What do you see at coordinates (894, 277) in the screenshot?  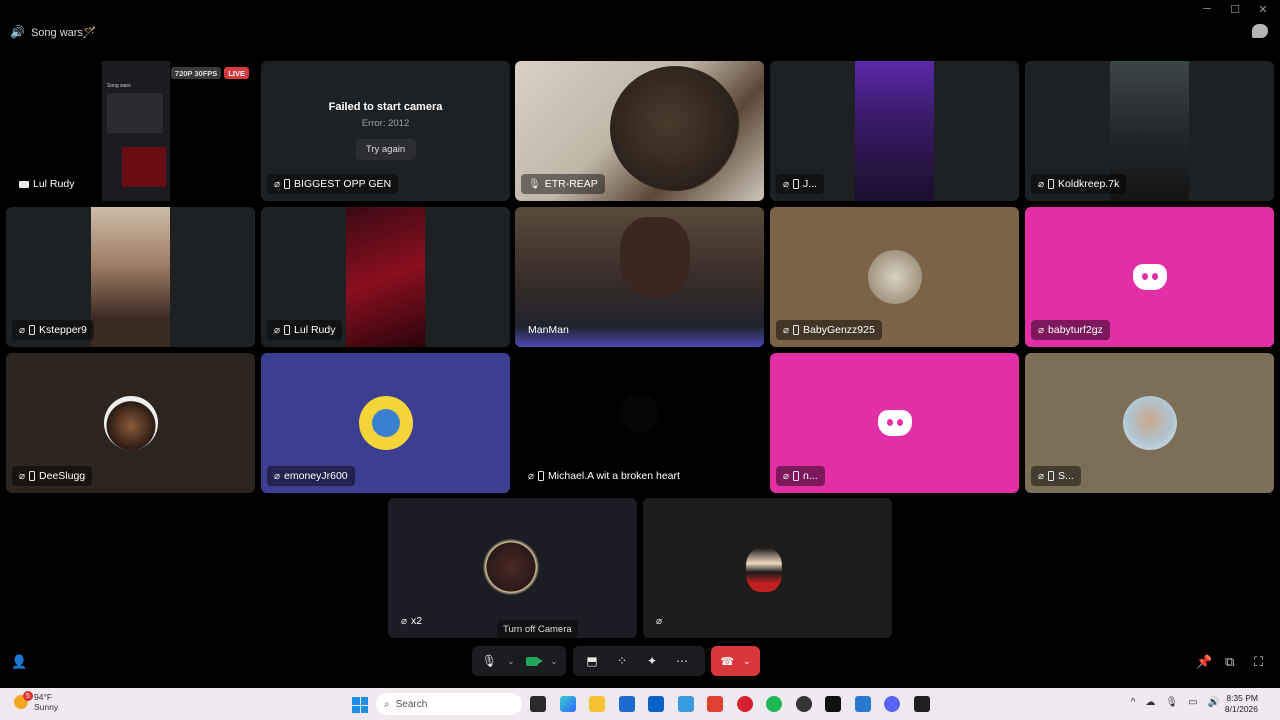 I see `participant-tile-avatar: ⌀ BabyGenzz925` at bounding box center [894, 277].